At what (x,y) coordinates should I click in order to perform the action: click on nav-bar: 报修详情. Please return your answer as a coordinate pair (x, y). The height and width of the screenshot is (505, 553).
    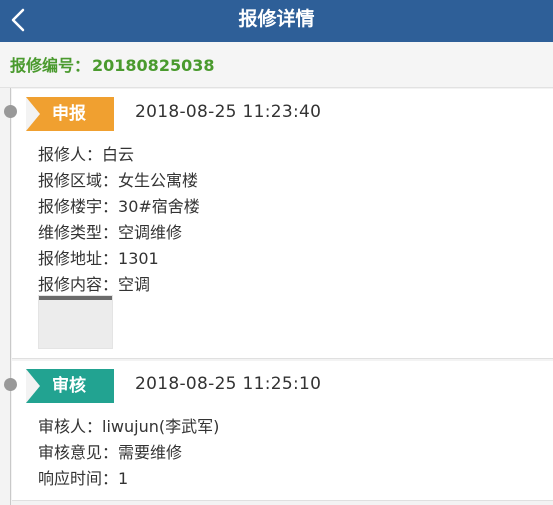
    Looking at the image, I should click on (276, 21).